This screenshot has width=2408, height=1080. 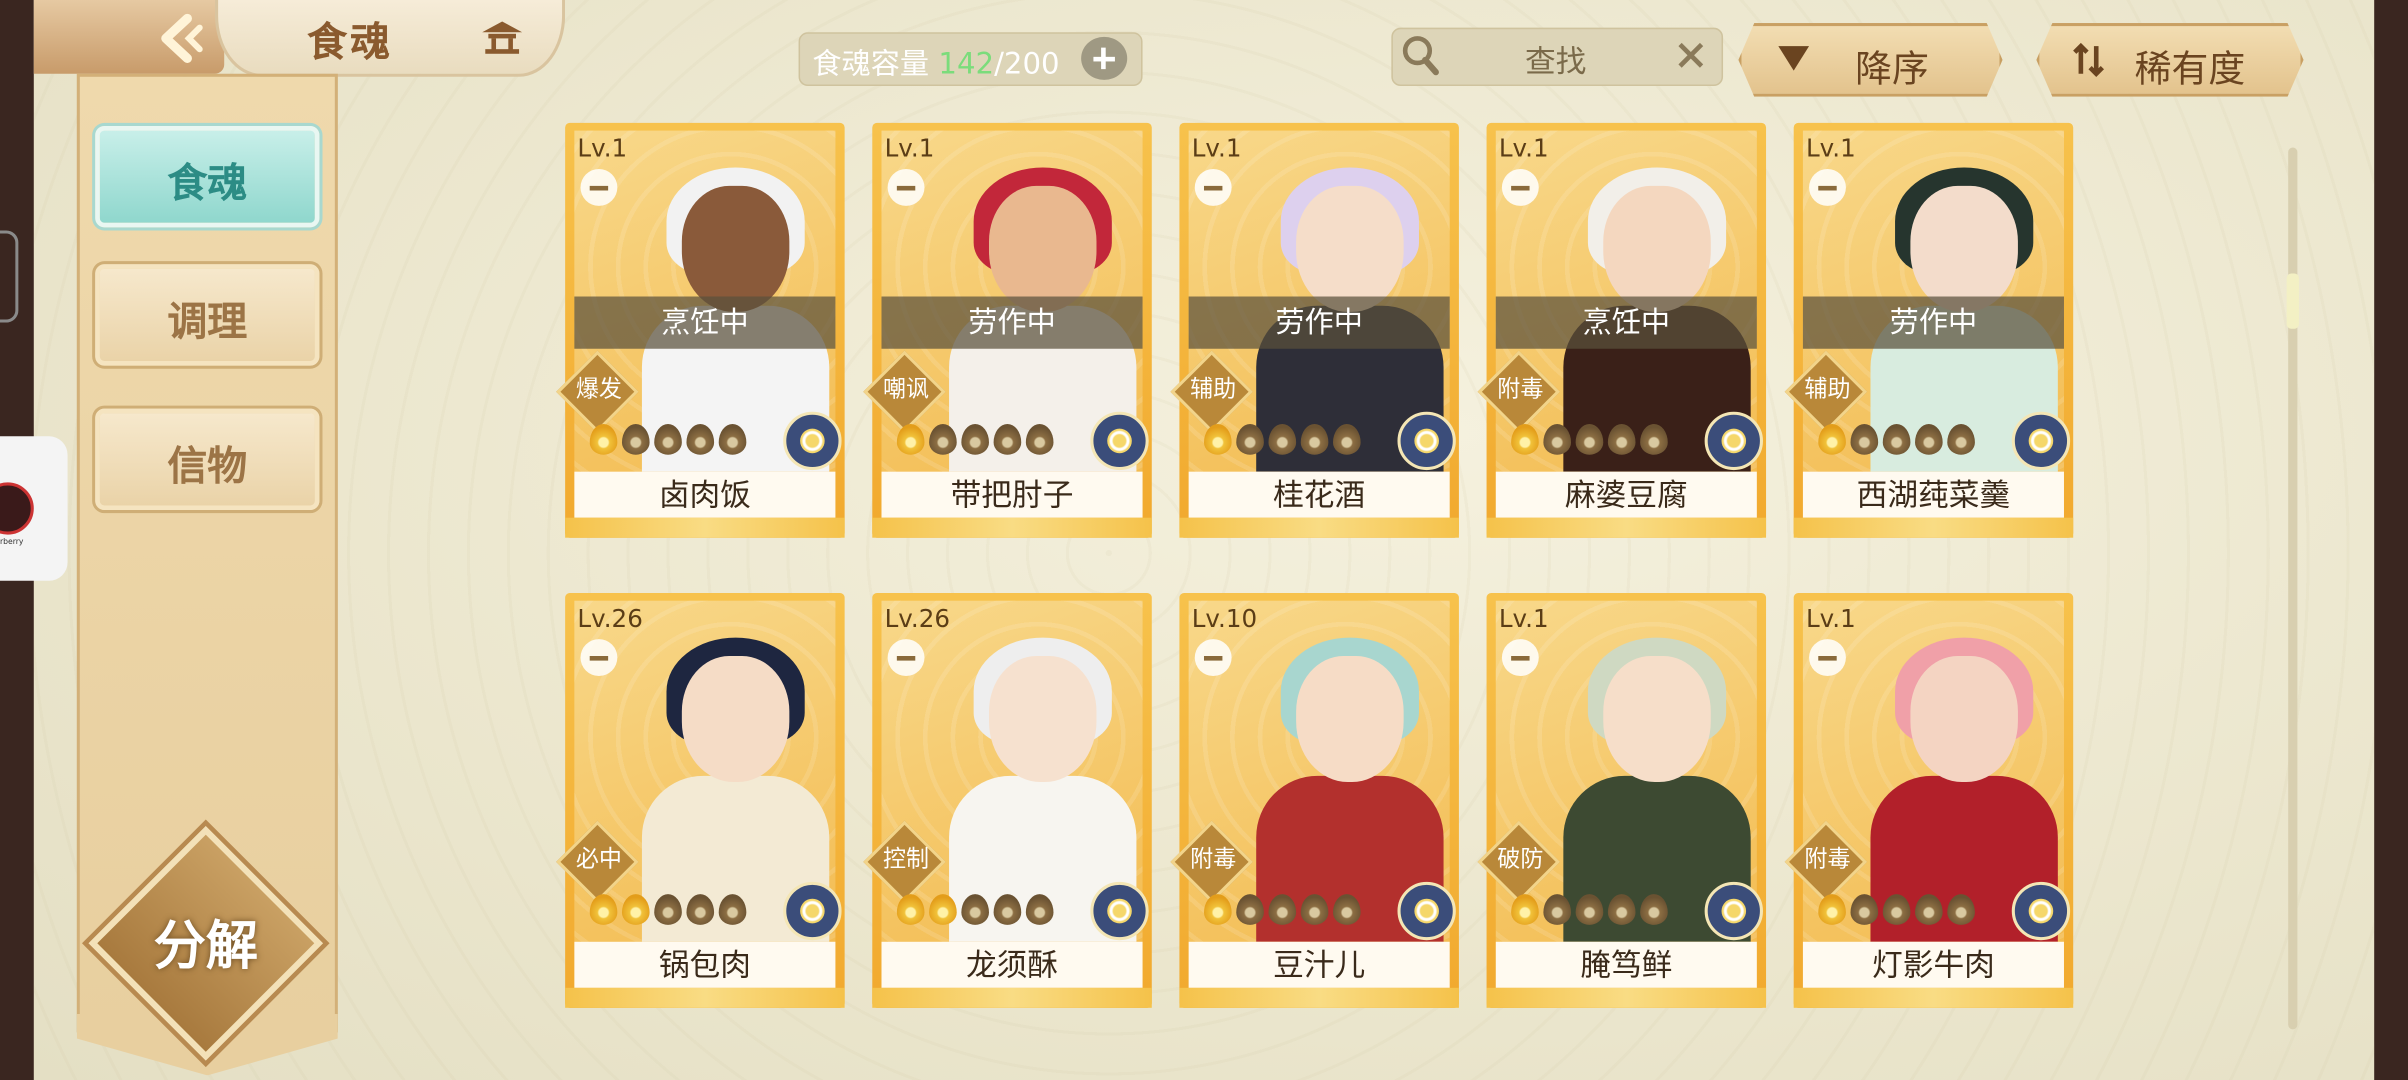 I want to click on tab-label: 调理, so click(x=207, y=322).